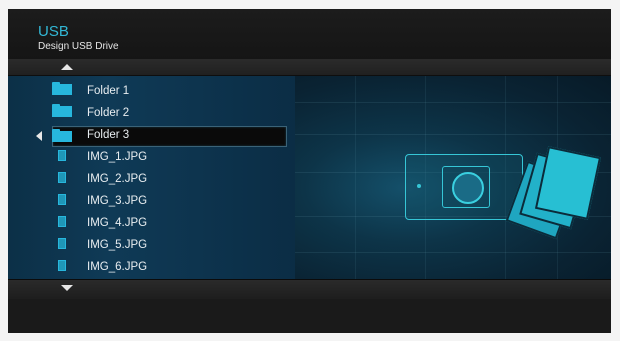 The width and height of the screenshot is (620, 341). What do you see at coordinates (117, 201) in the screenshot?
I see `list-item-label: IMG_3.JPG` at bounding box center [117, 201].